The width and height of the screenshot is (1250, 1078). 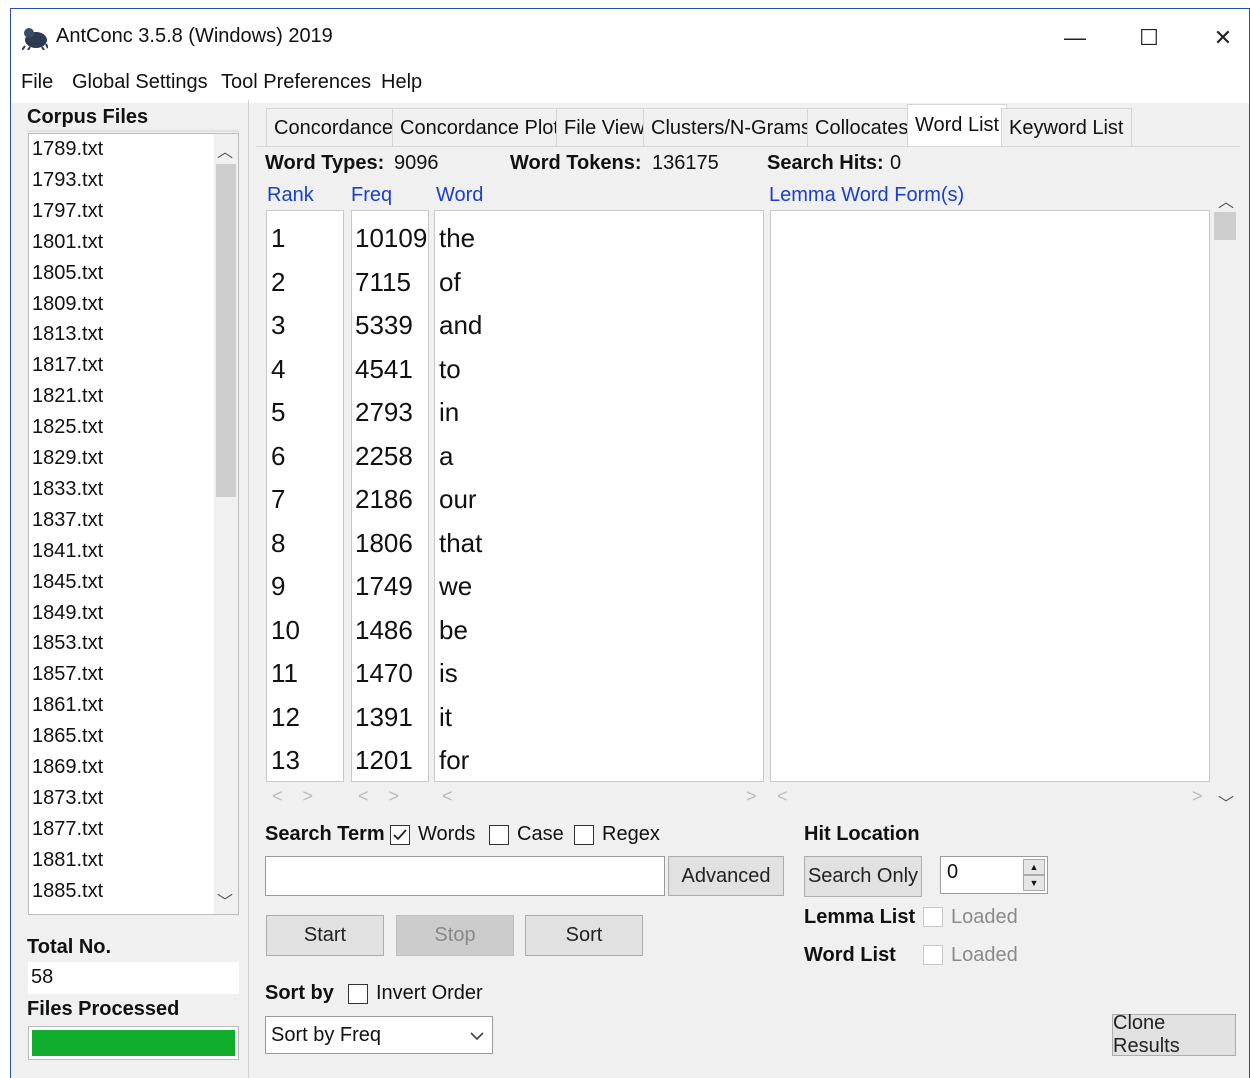 What do you see at coordinates (384, 673) in the screenshot?
I see `word-list-cell-freq: 1470` at bounding box center [384, 673].